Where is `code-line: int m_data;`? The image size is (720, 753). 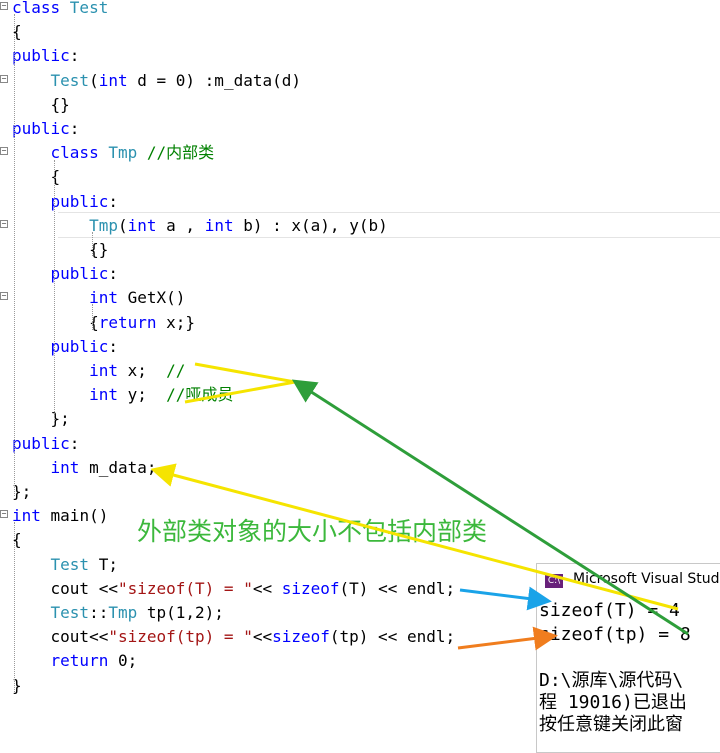 code-line: int m_data; is located at coordinates (360, 468).